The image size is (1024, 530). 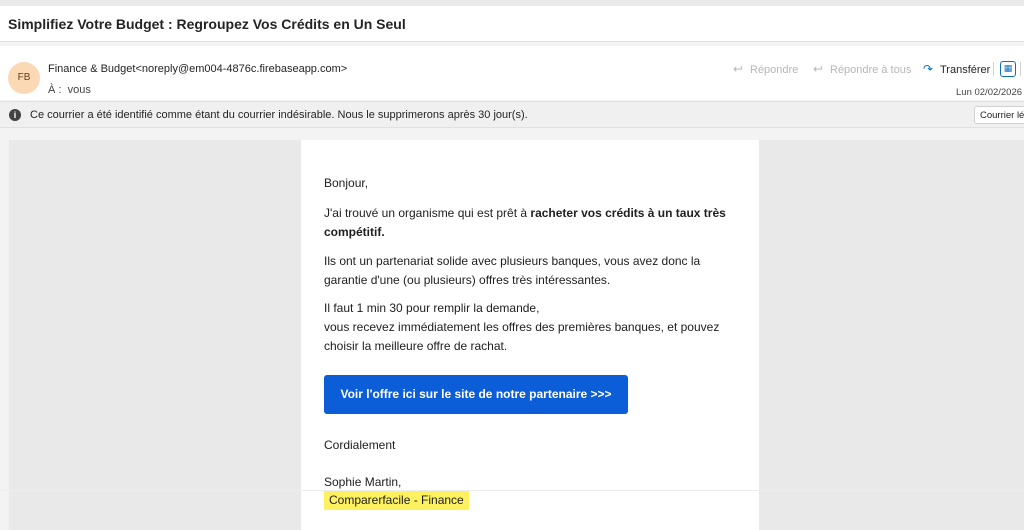 I want to click on message-date: Lun 02/02/2026 0, so click(x=990, y=92).